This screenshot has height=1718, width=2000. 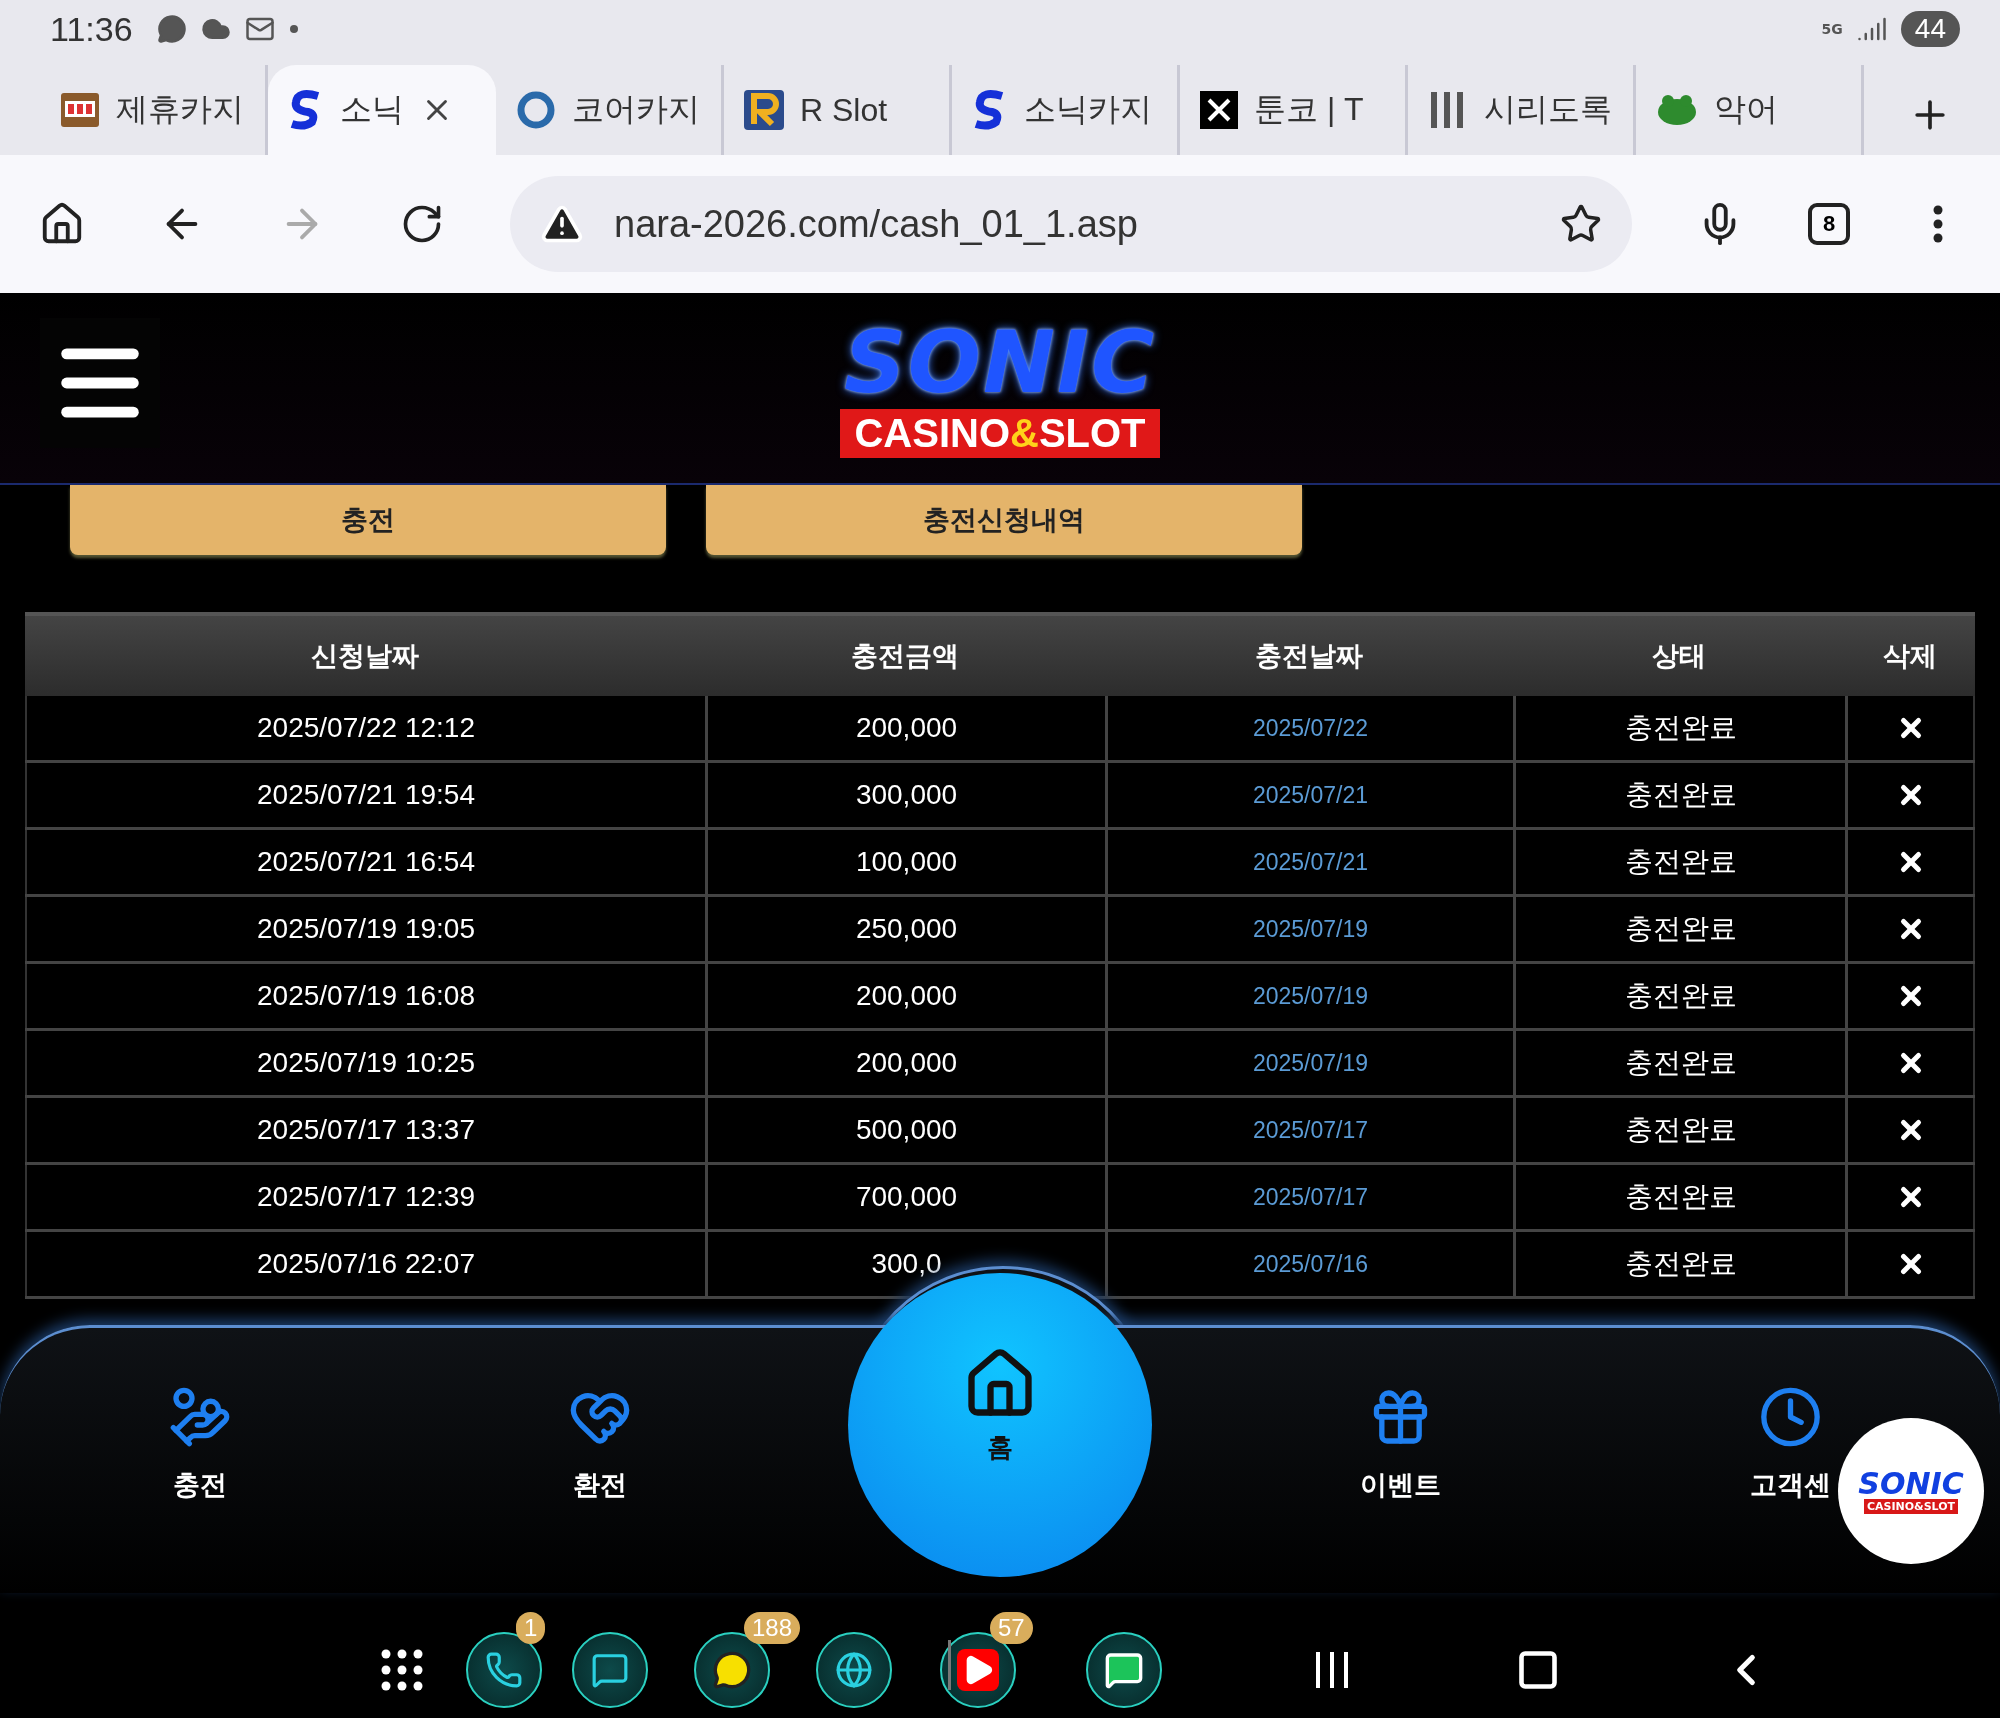 I want to click on nav-item: 이벤트, so click(x=1400, y=1444).